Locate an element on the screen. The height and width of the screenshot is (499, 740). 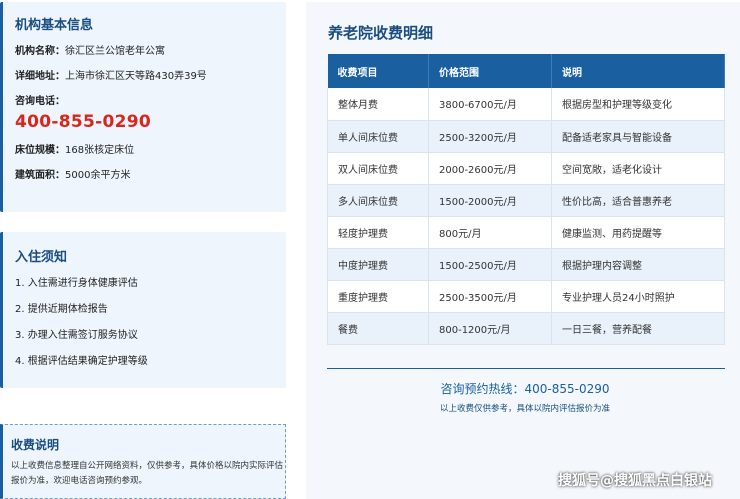
fee-price-cell: 800元/月 is located at coordinates (490, 232).